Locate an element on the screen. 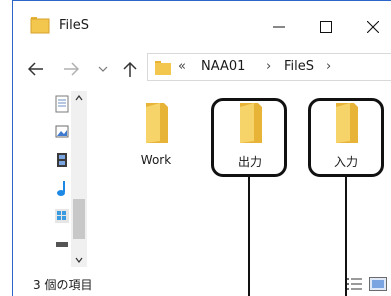 The height and width of the screenshot is (296, 391). arrow-right-icon is located at coordinates (71, 69).